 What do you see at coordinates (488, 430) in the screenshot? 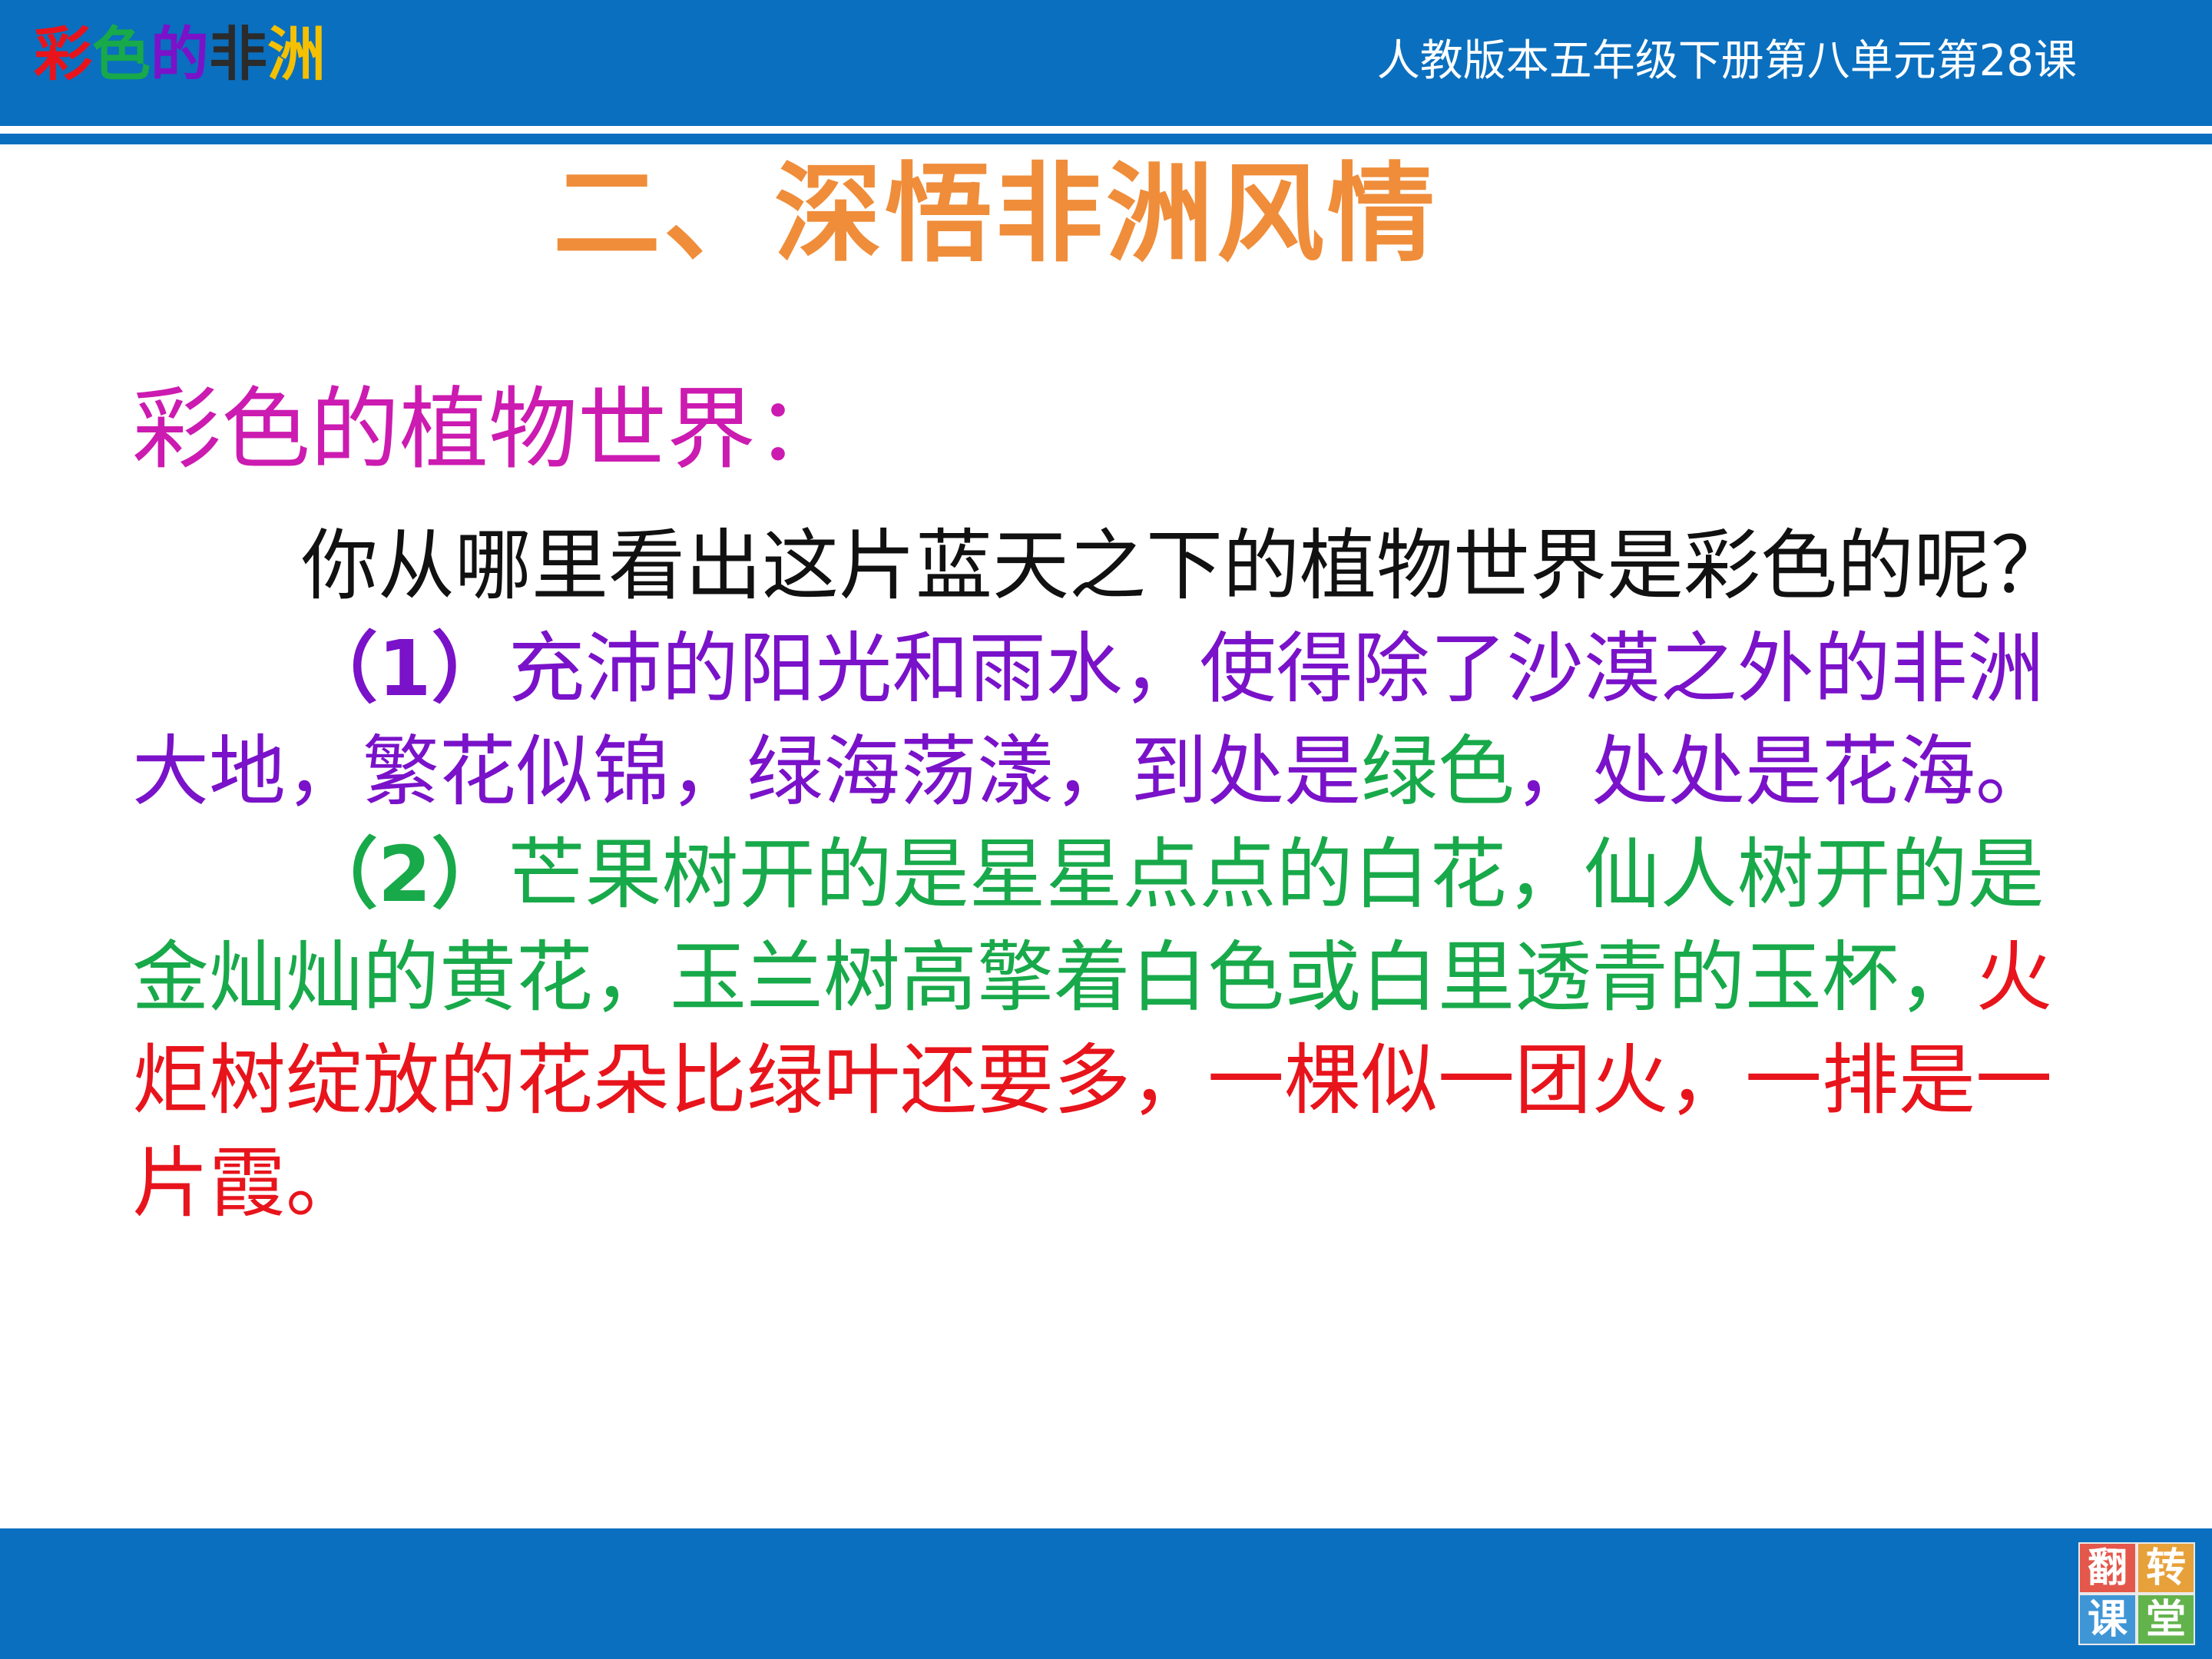
I see `subtitle: 彩色的植物世界：` at bounding box center [488, 430].